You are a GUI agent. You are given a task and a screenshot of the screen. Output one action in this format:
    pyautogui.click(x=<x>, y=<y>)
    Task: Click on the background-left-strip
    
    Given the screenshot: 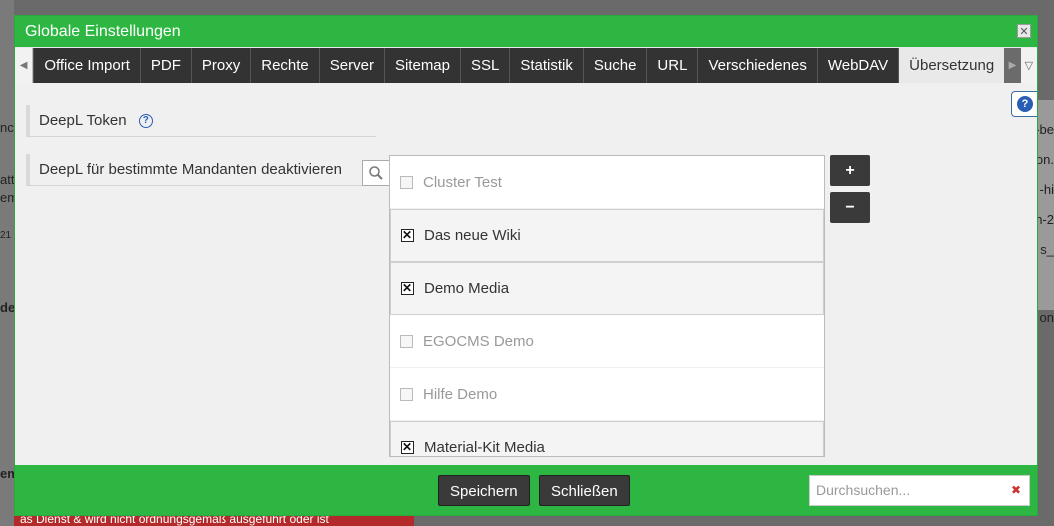 What is the action you would take?
    pyautogui.click(x=7, y=263)
    